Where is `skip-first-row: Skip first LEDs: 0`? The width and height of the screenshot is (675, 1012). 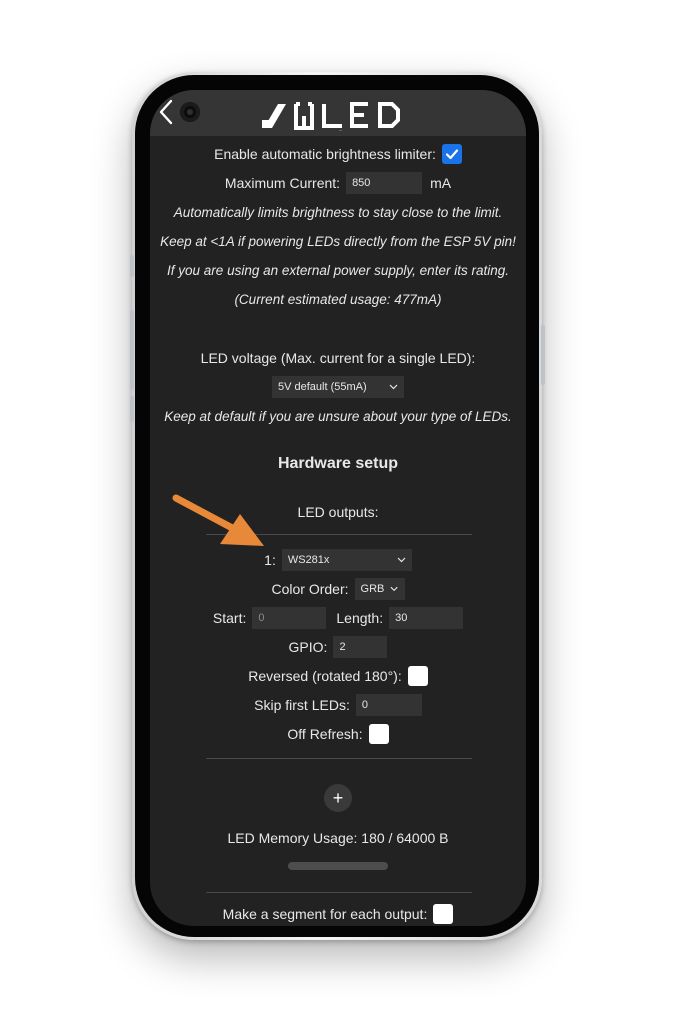
skip-first-row: Skip first LEDs: 0 is located at coordinates (338, 705).